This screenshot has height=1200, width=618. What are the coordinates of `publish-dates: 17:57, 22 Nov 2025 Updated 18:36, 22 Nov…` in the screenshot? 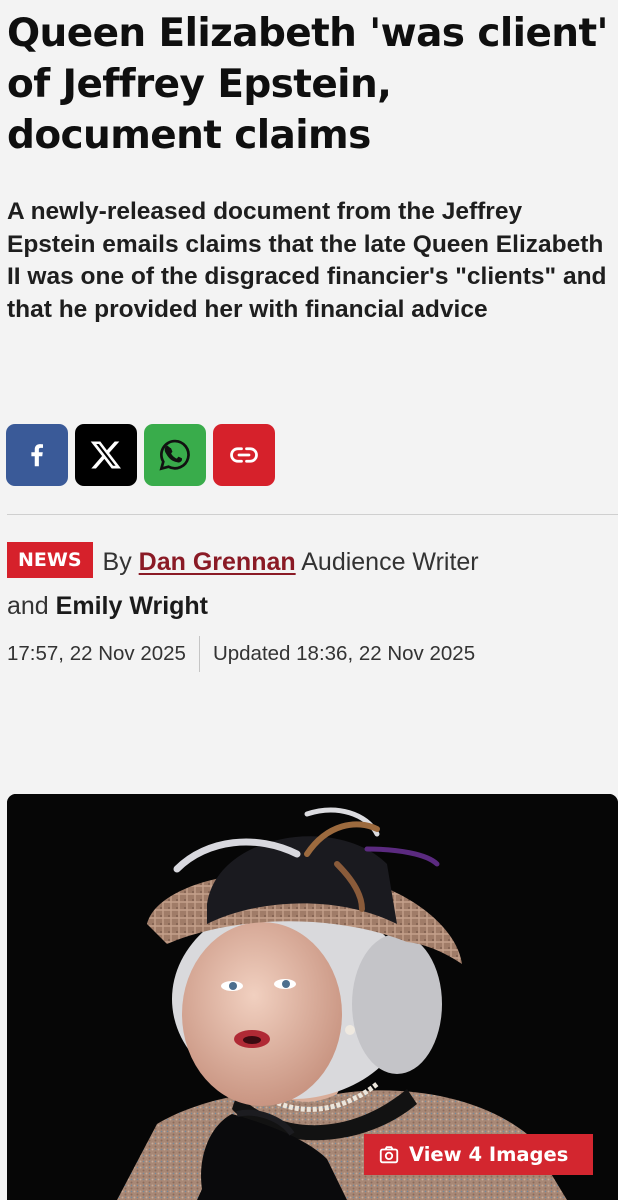 It's located at (241, 654).